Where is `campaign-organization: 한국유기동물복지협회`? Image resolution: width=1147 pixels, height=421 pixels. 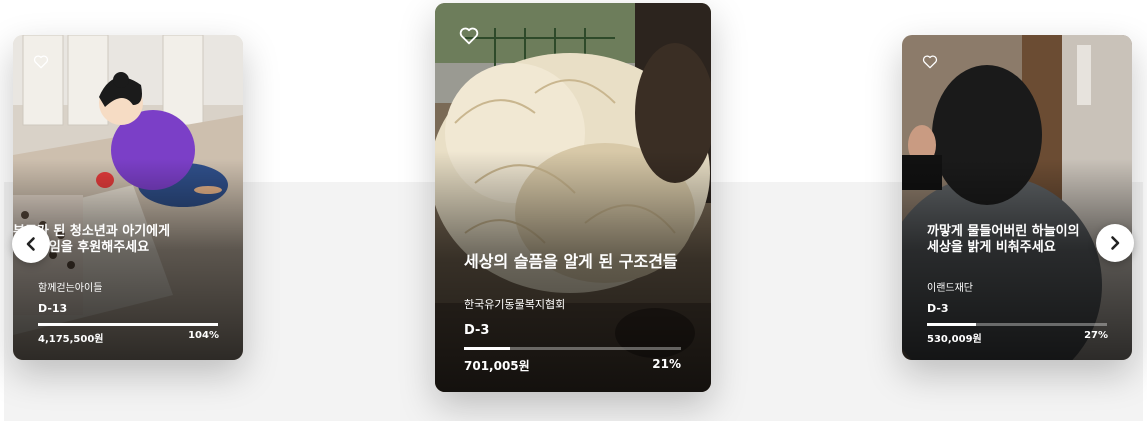
campaign-organization: 한국유기동물복지협회 is located at coordinates (515, 304).